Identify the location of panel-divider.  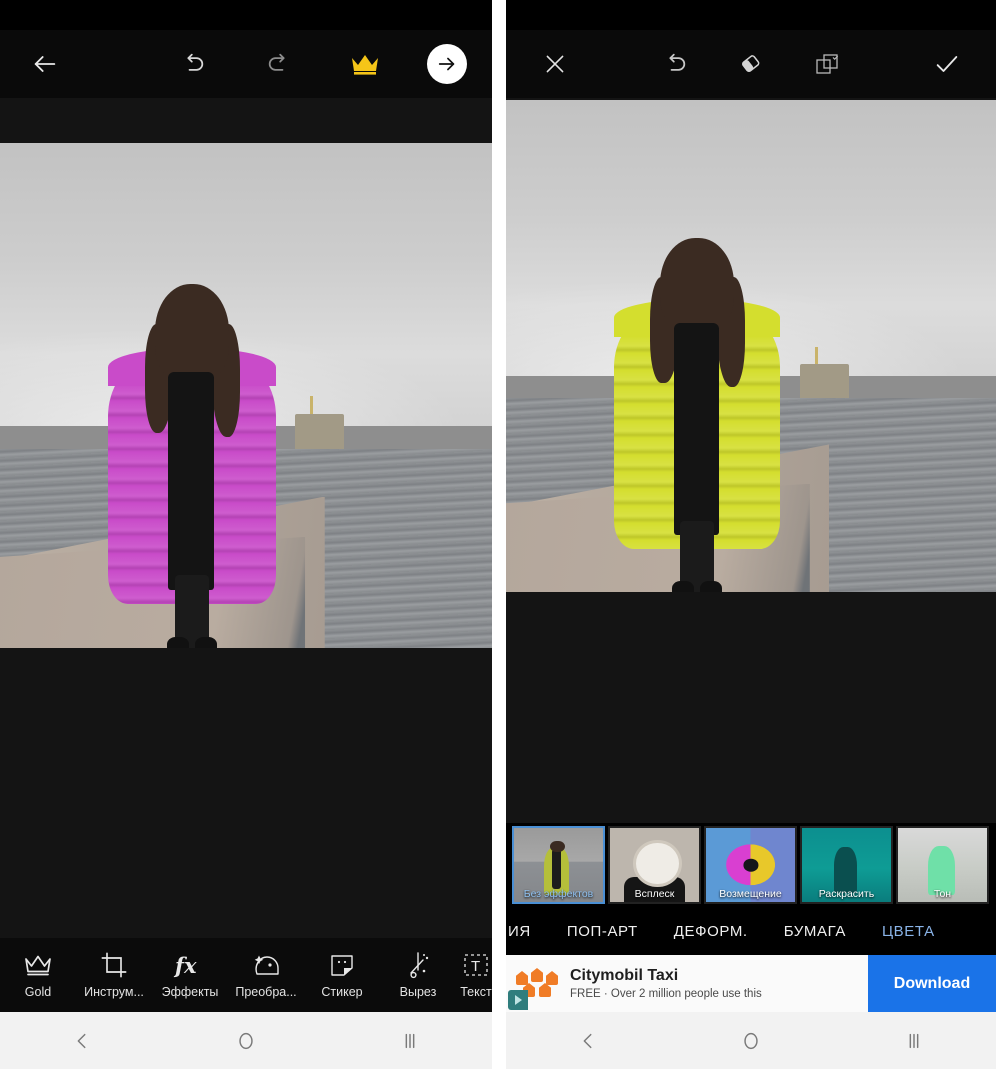
(499, 534).